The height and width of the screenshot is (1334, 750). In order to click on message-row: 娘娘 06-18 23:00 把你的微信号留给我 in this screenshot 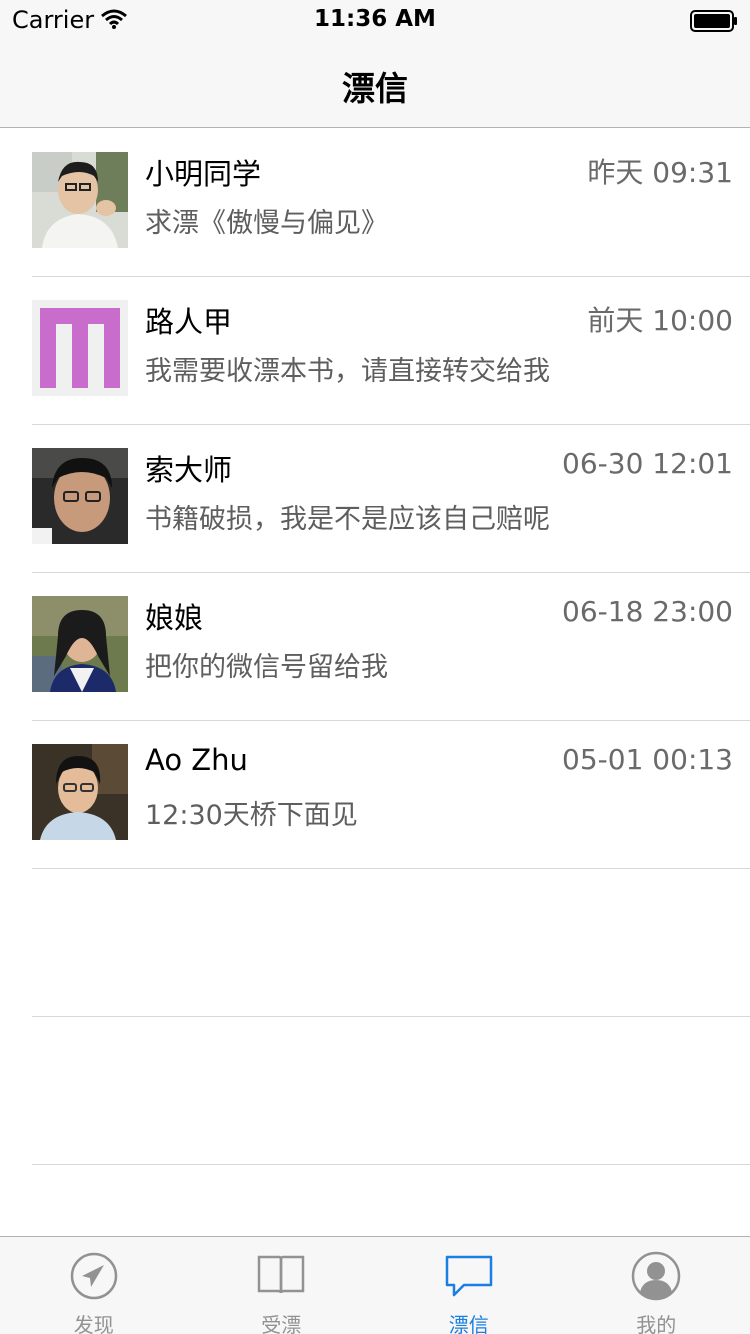, I will do `click(375, 647)`.